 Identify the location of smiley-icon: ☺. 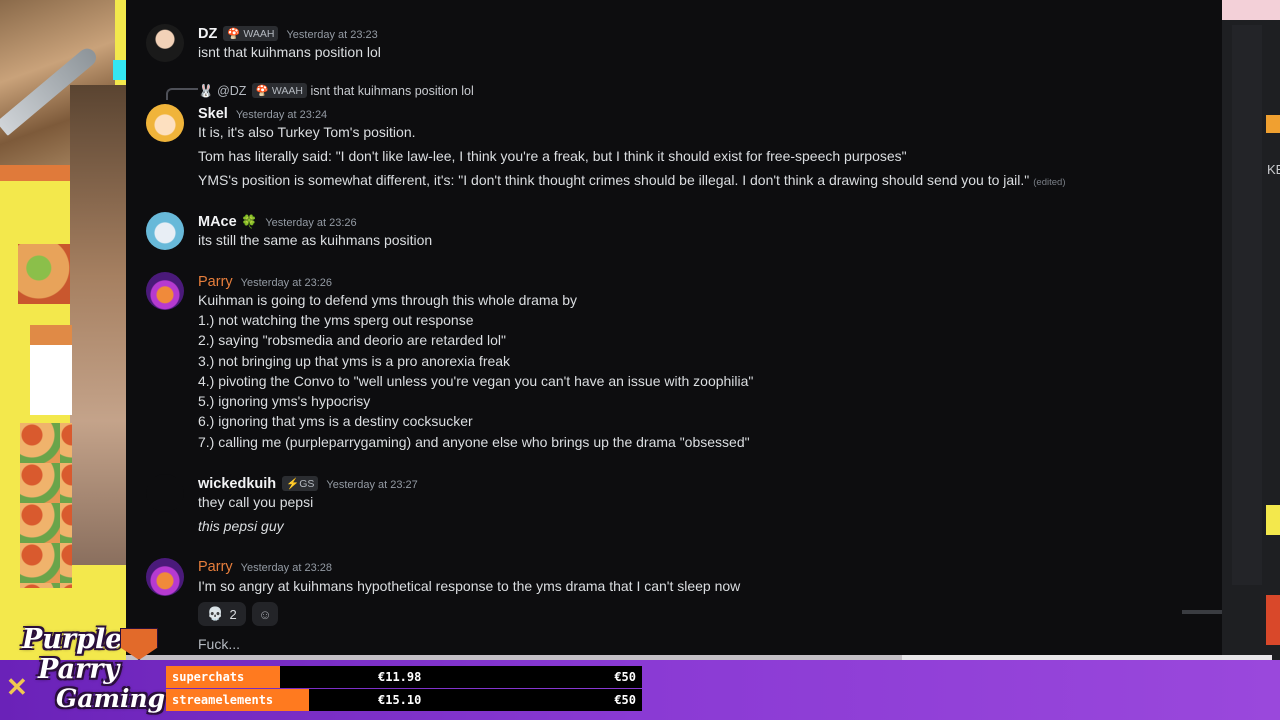
(265, 614).